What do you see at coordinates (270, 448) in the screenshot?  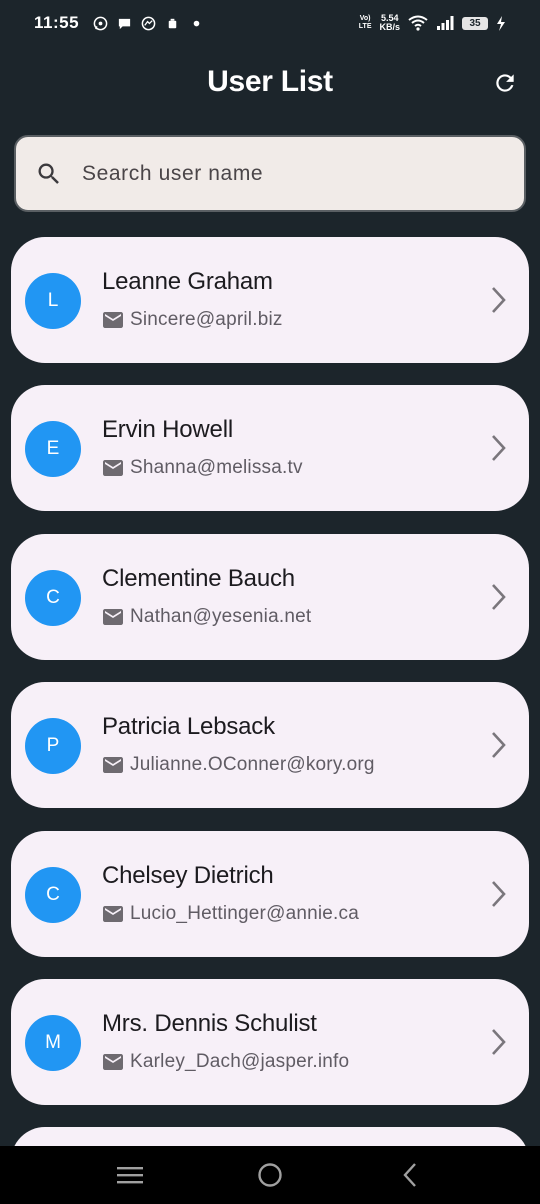 I see `user-card: E Ervin Howell Shanna@melissa.tv` at bounding box center [270, 448].